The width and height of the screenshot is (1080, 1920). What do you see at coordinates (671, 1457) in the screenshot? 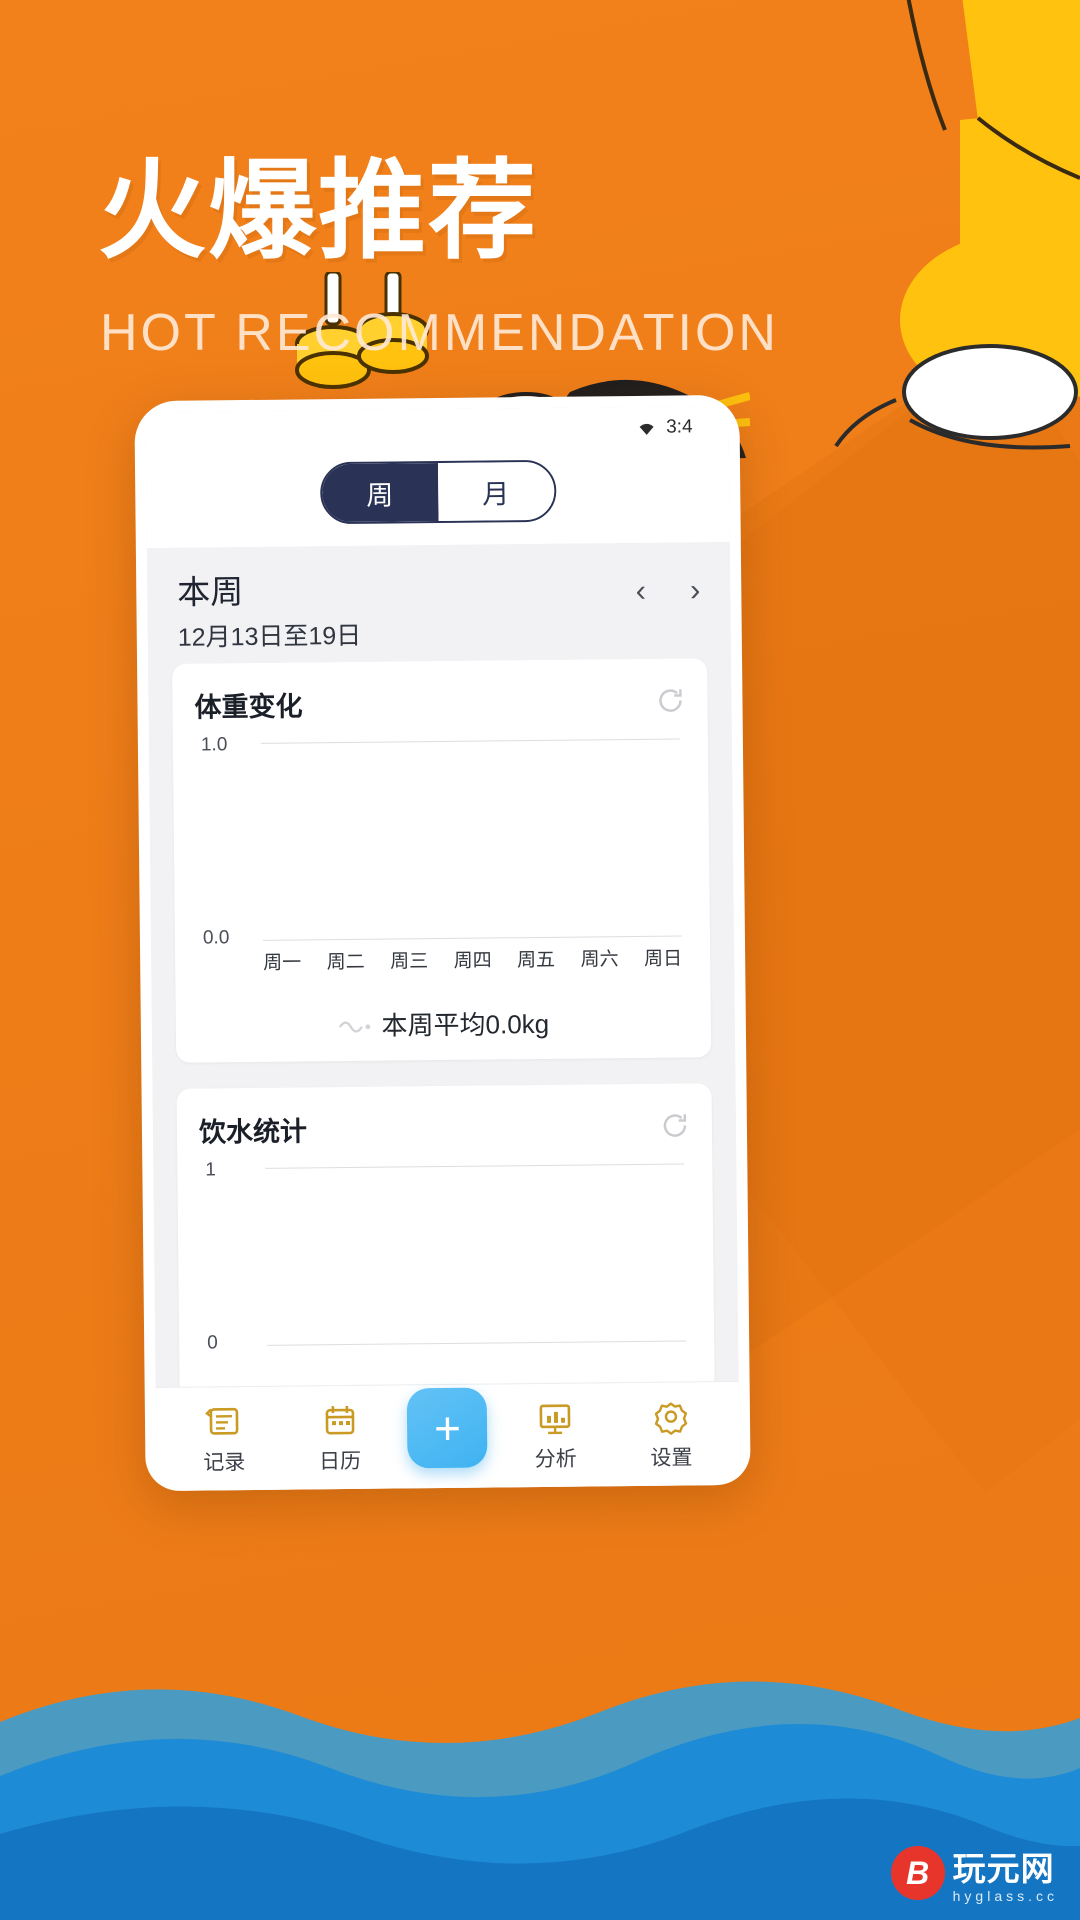
I see `tab-settings-label: 设置` at bounding box center [671, 1457].